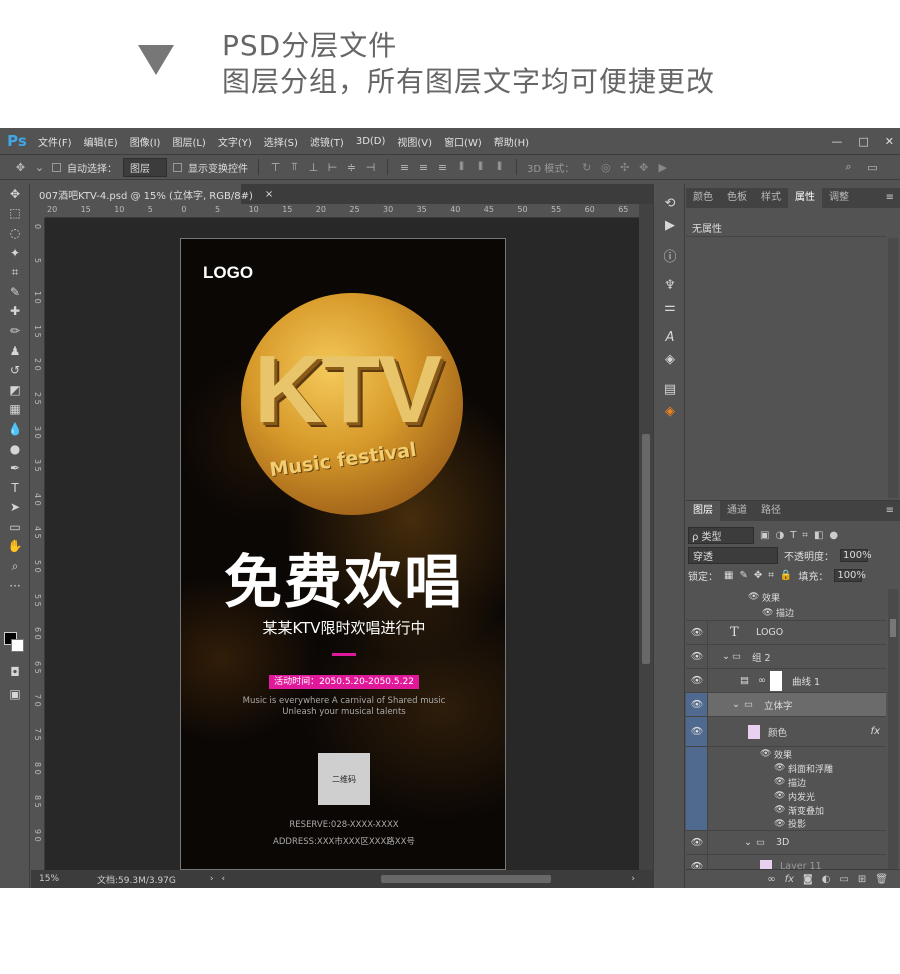  I want to click on search-icon: ⌕, so click(848, 167).